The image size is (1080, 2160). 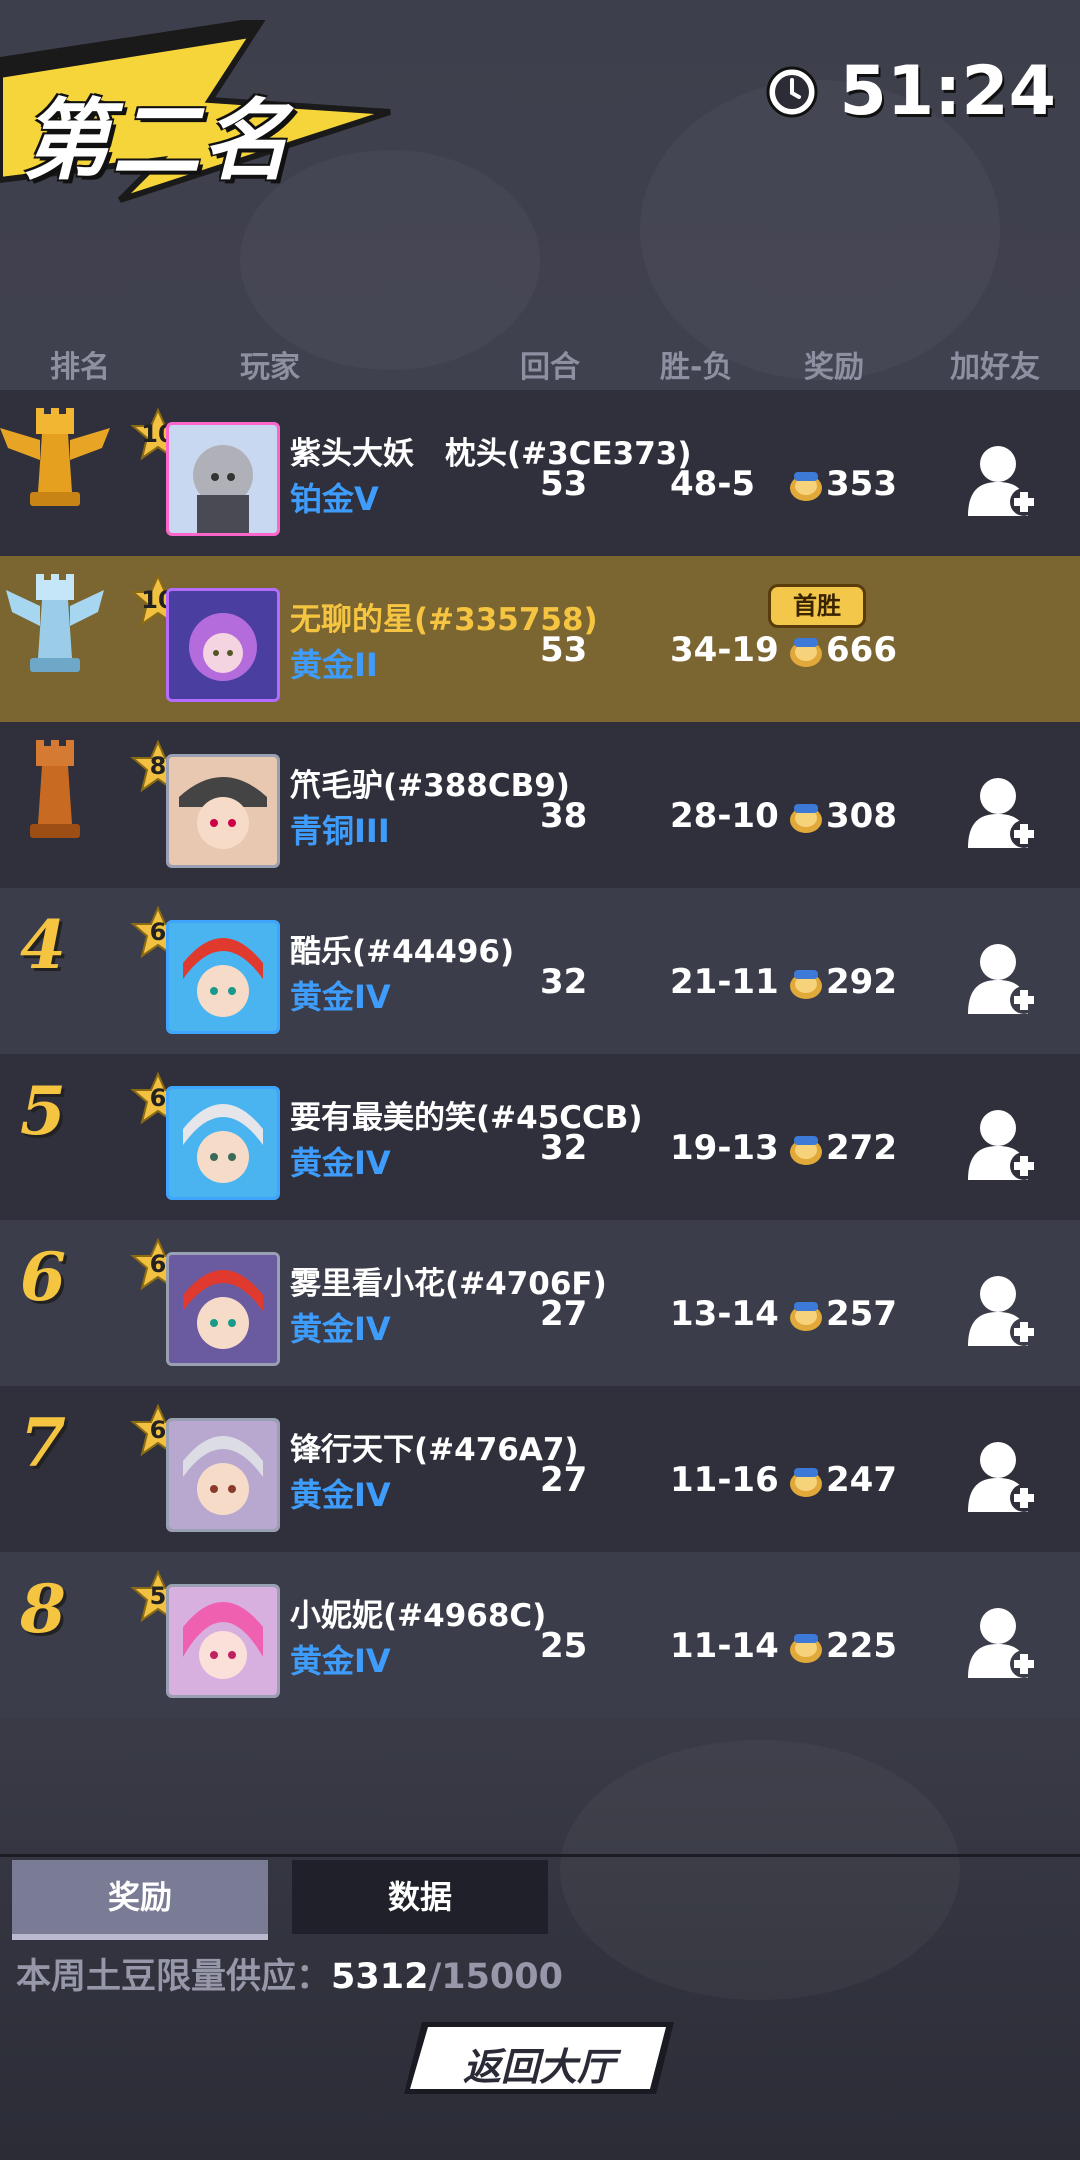 I want to click on player-row: 8 笊毛驴(#388CB9) 青铜III 38 28-10 308, so click(x=540, y=805).